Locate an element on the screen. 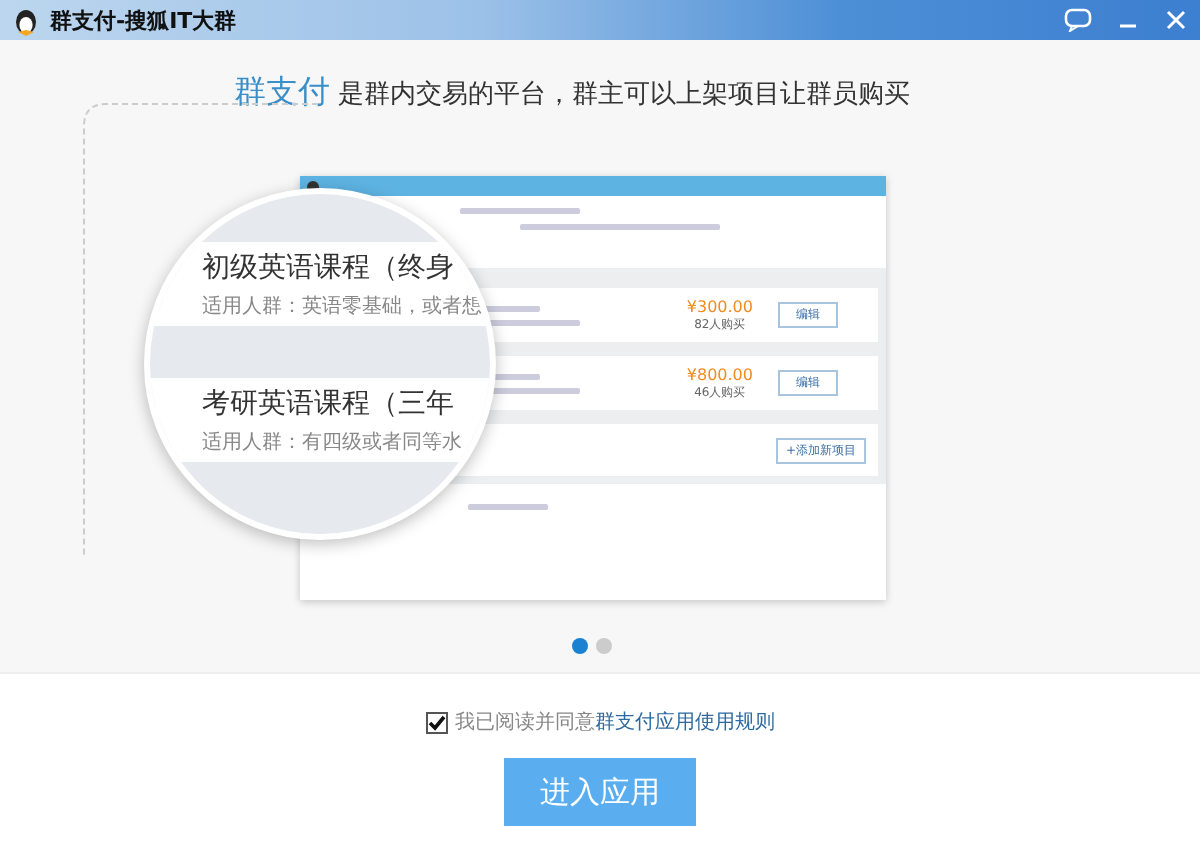 This screenshot has height=862, width=1200. rules-link: 群支付应用使用规则 is located at coordinates (685, 722).